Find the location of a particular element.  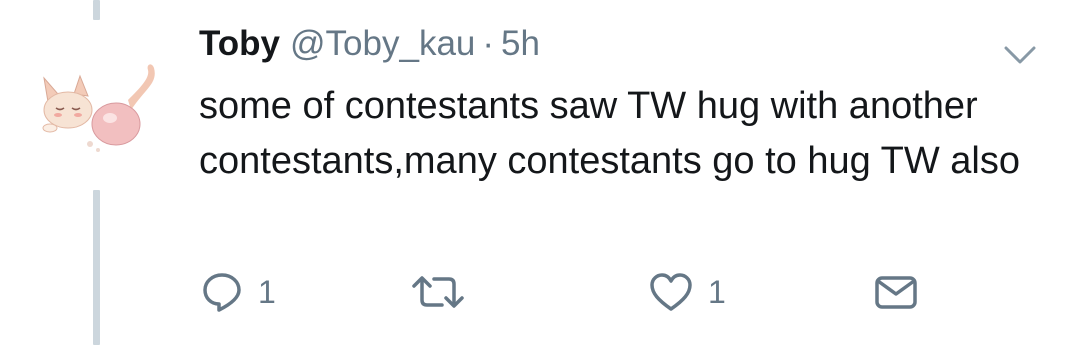

like-count: 1 is located at coordinates (717, 291).